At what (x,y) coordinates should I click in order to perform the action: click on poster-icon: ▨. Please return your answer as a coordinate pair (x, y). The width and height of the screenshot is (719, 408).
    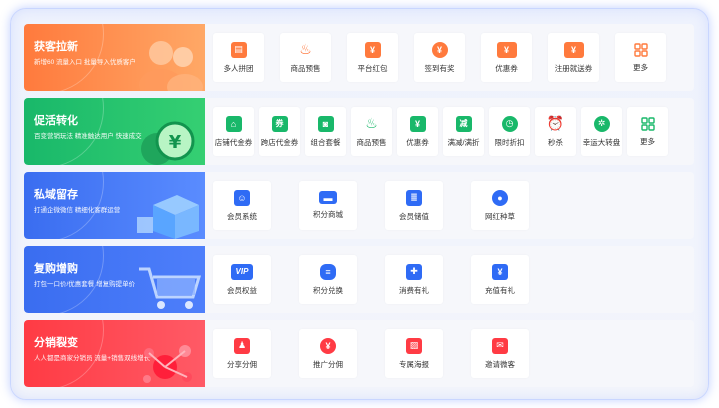
    Looking at the image, I should click on (414, 345).